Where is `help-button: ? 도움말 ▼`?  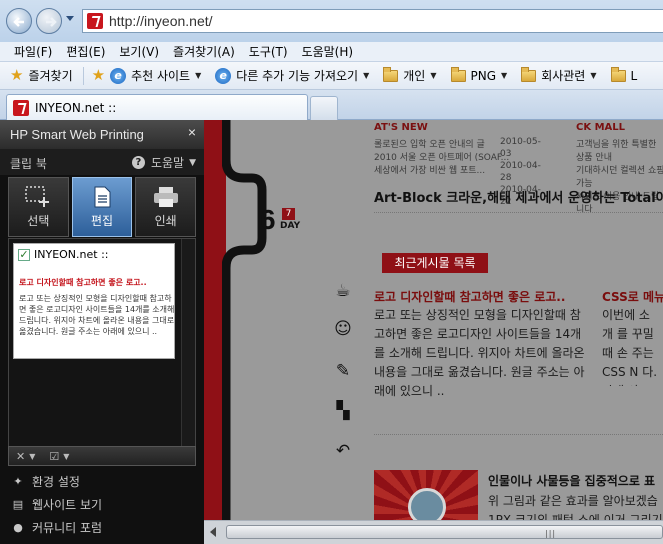 help-button: ? 도움말 ▼ is located at coordinates (163, 162).